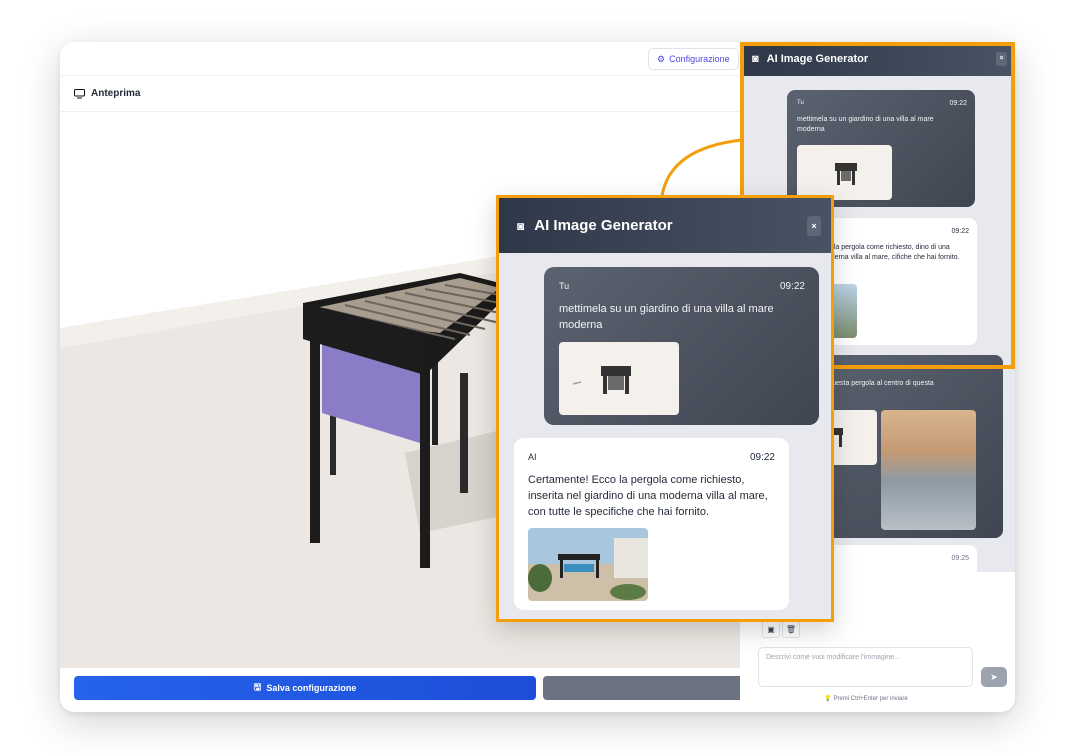  I want to click on send-button: ➤, so click(994, 677).